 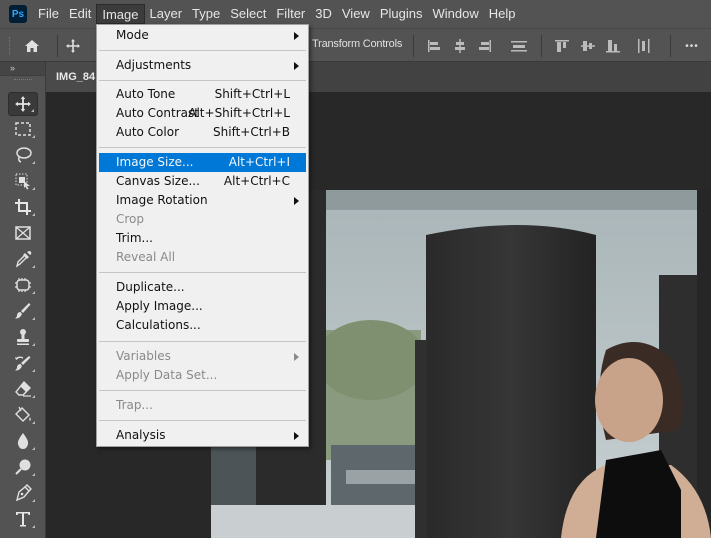 I want to click on move-icon, so click(x=73, y=46).